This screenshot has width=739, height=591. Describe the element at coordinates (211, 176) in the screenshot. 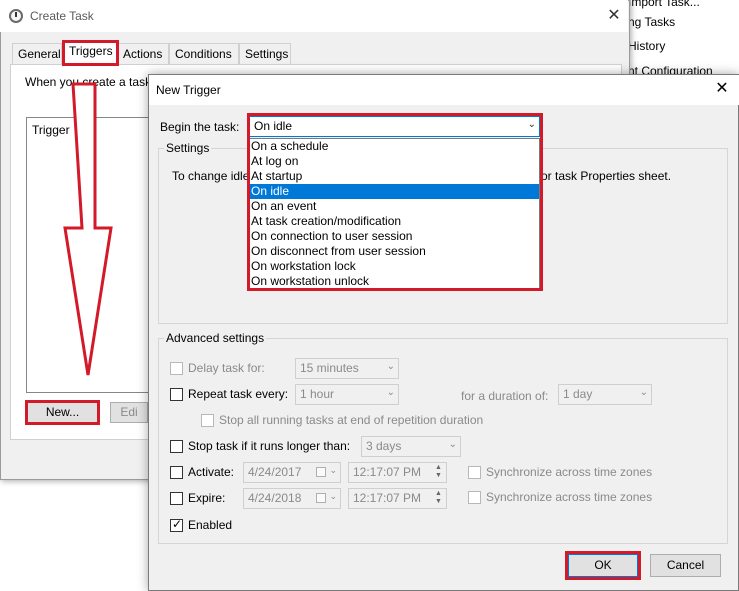

I see `settings-text-left: To change idle` at that location.